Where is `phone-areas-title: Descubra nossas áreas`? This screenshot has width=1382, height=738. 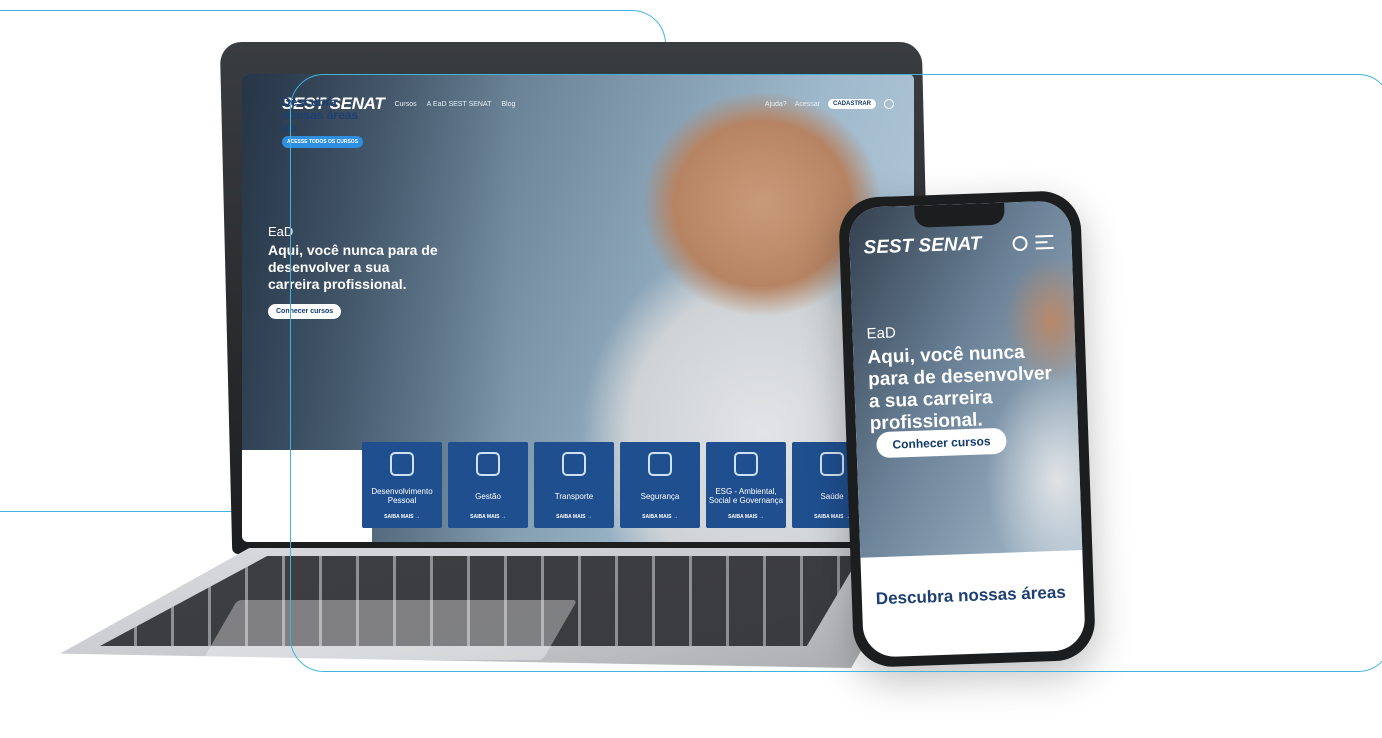
phone-areas-title: Descubra nossas áreas is located at coordinates (971, 595).